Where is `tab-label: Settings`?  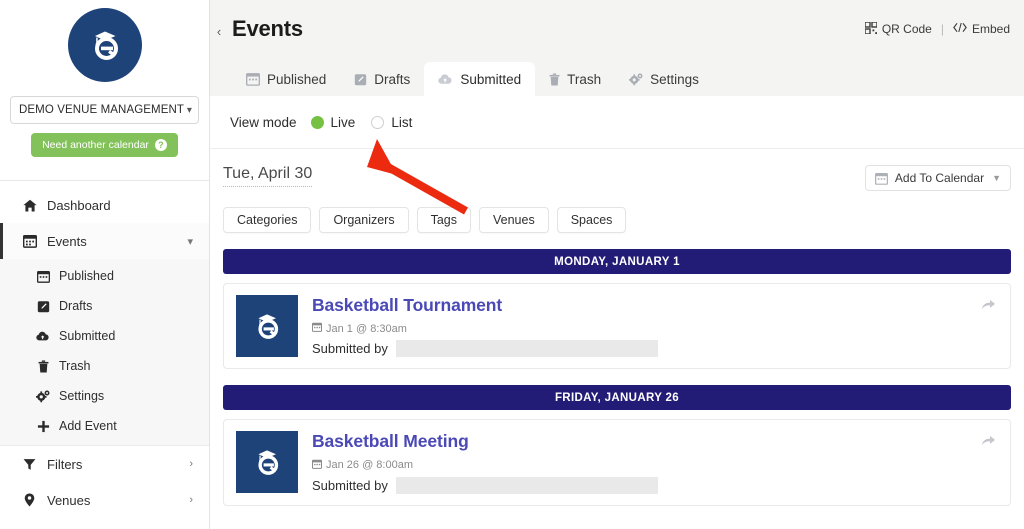
tab-label: Settings is located at coordinates (674, 79).